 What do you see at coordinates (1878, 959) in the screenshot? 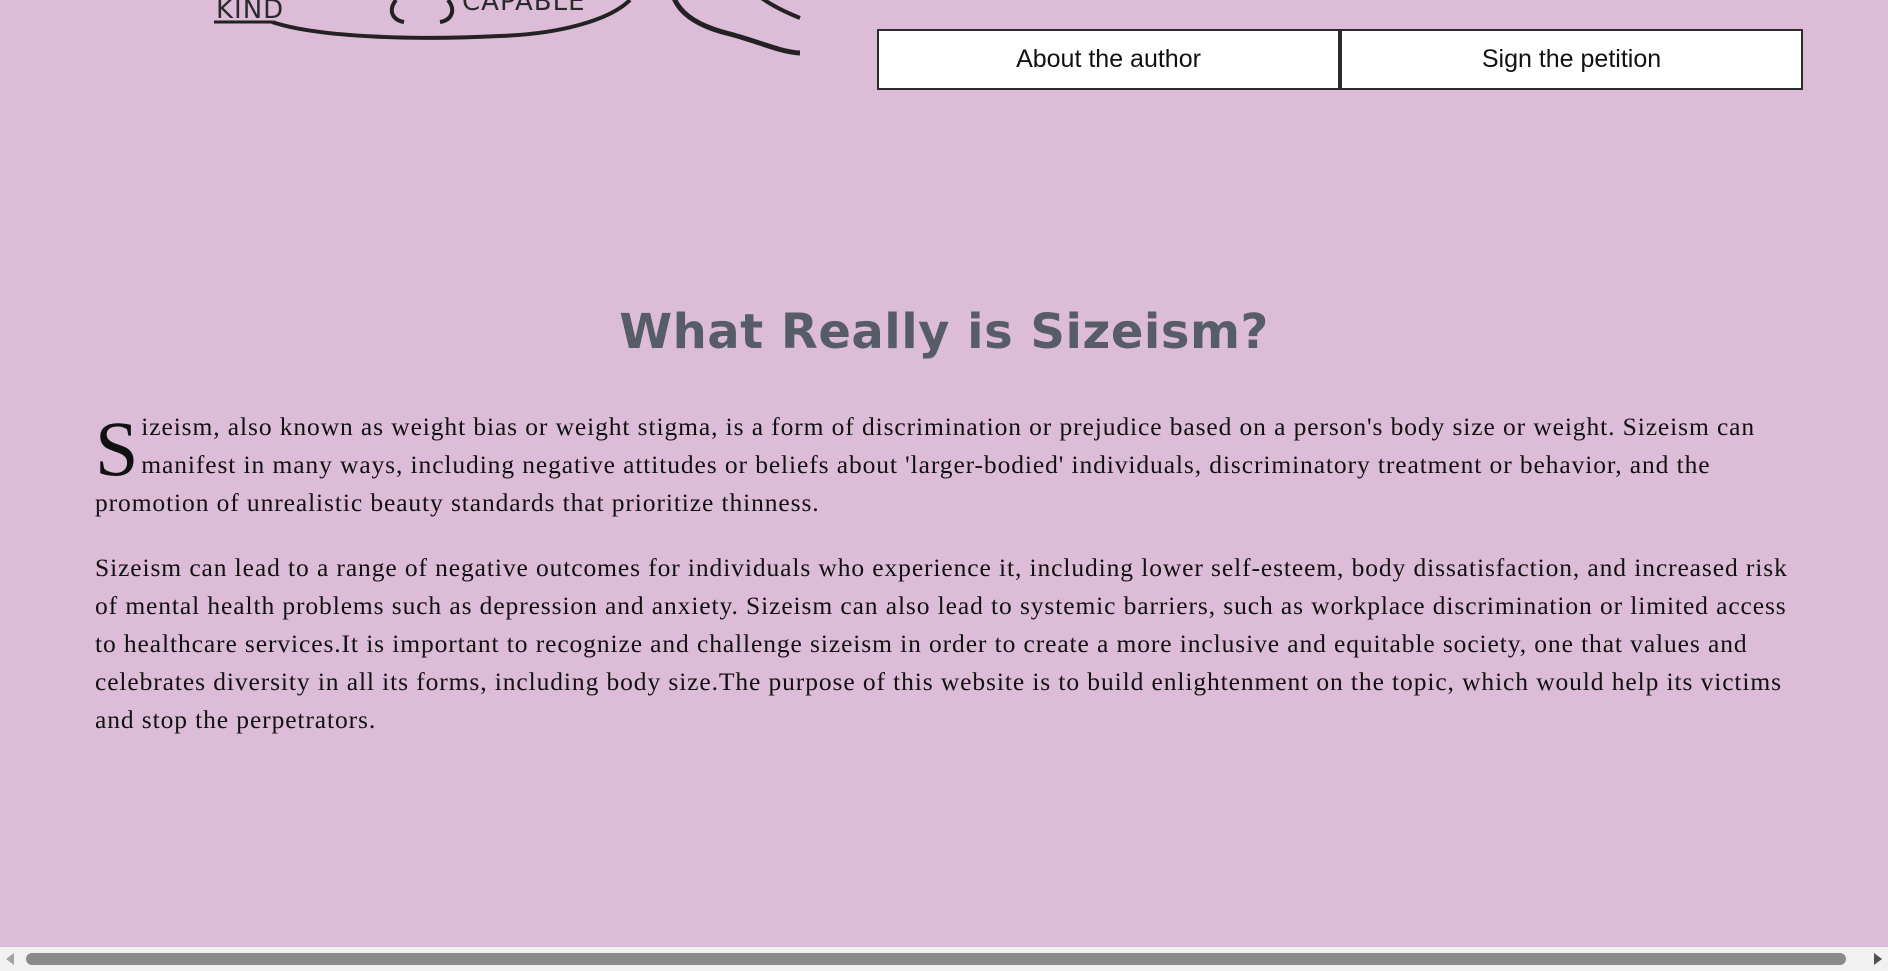
I see `scroll-right-arrow-icon` at bounding box center [1878, 959].